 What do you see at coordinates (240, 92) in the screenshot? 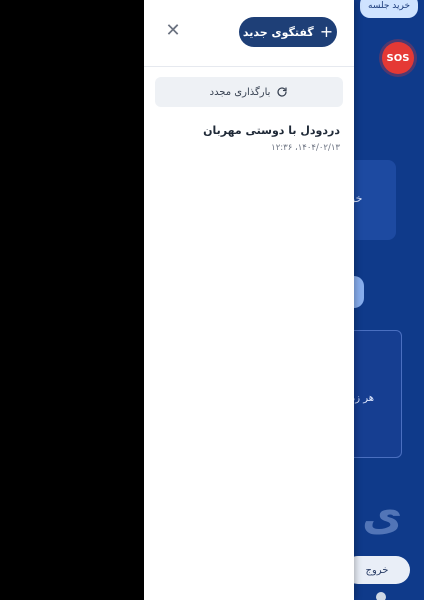
I see `reload-label: بارگذاری مجدد` at bounding box center [240, 92].